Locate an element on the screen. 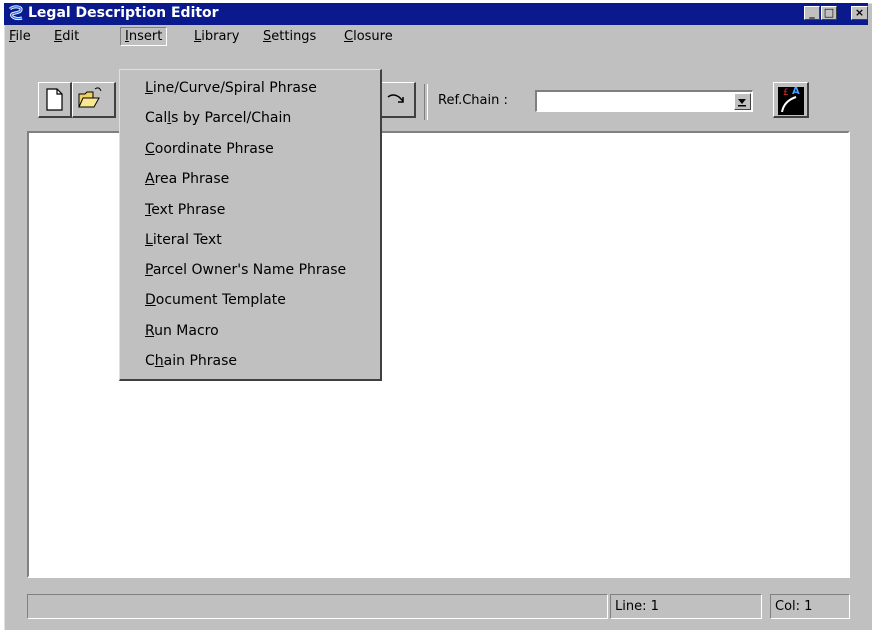  svg-text: A is located at coordinates (796, 91).